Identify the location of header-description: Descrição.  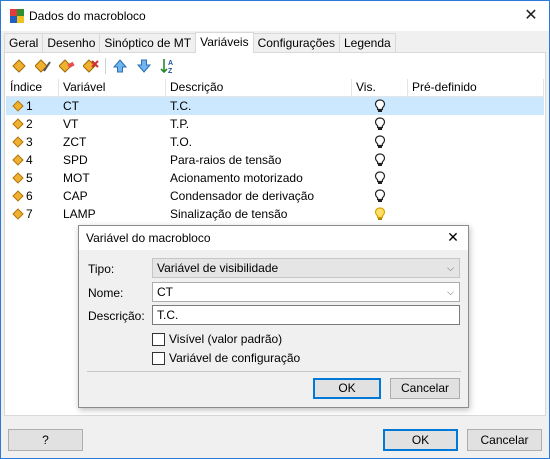
(259, 88).